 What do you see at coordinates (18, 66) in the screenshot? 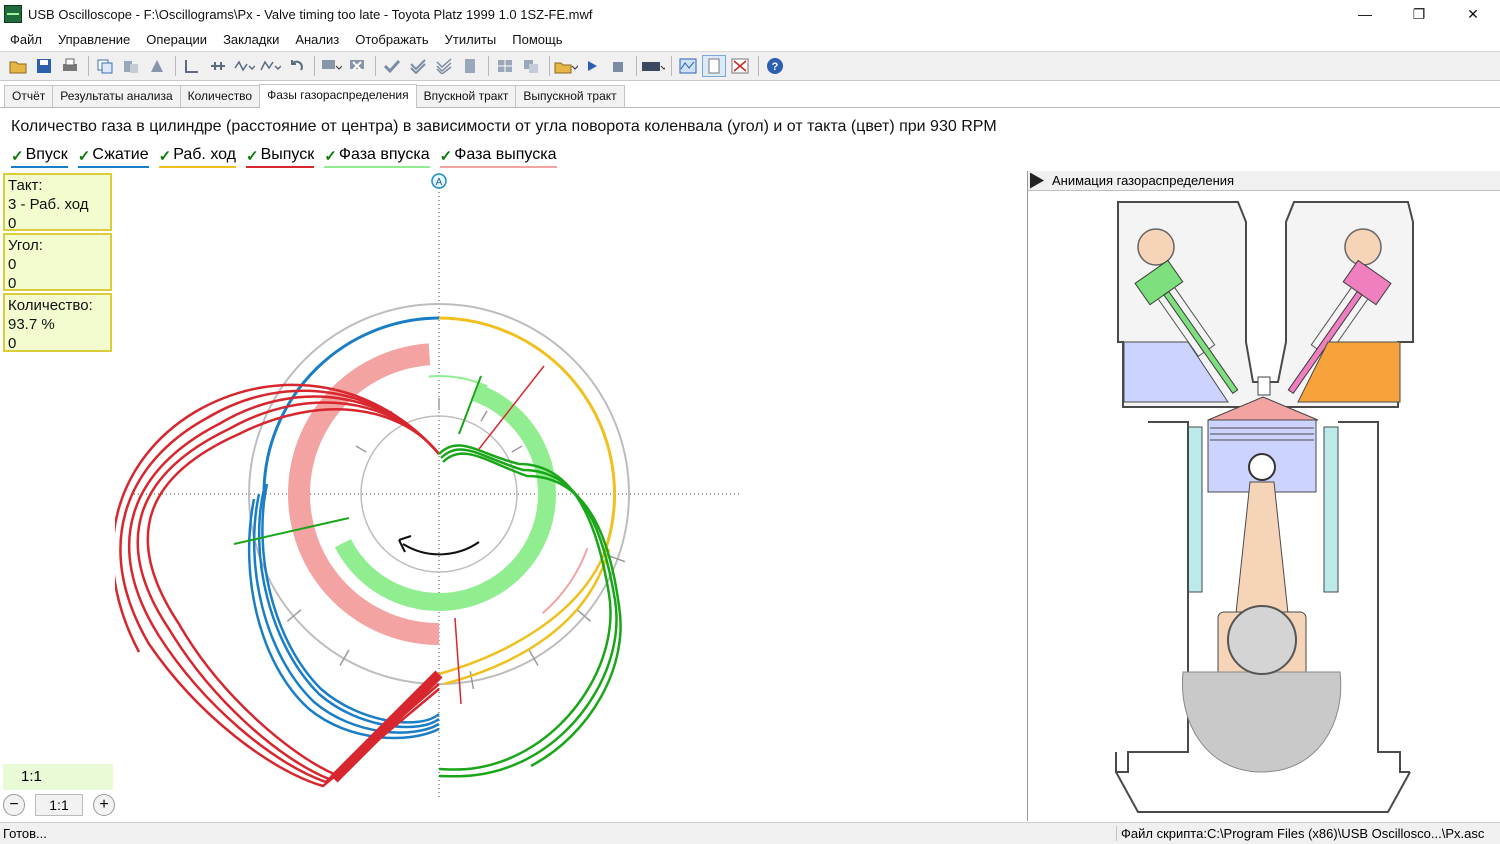
I see `open-folder-icon` at bounding box center [18, 66].